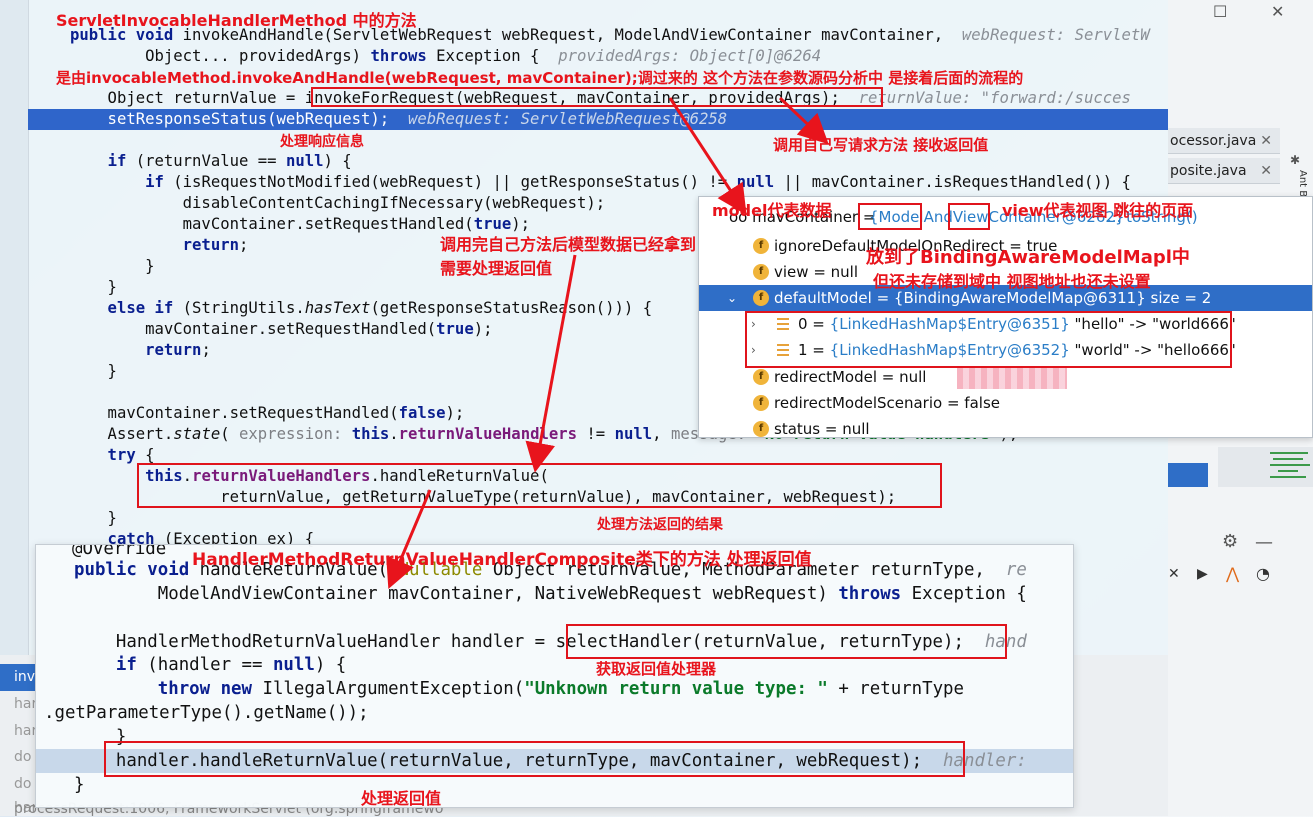 This screenshot has width=1313, height=817. Describe the element at coordinates (236, 20) in the screenshot. I see `annotation-class-method: ServletInvocableHandlerMethod 中的方法` at that location.